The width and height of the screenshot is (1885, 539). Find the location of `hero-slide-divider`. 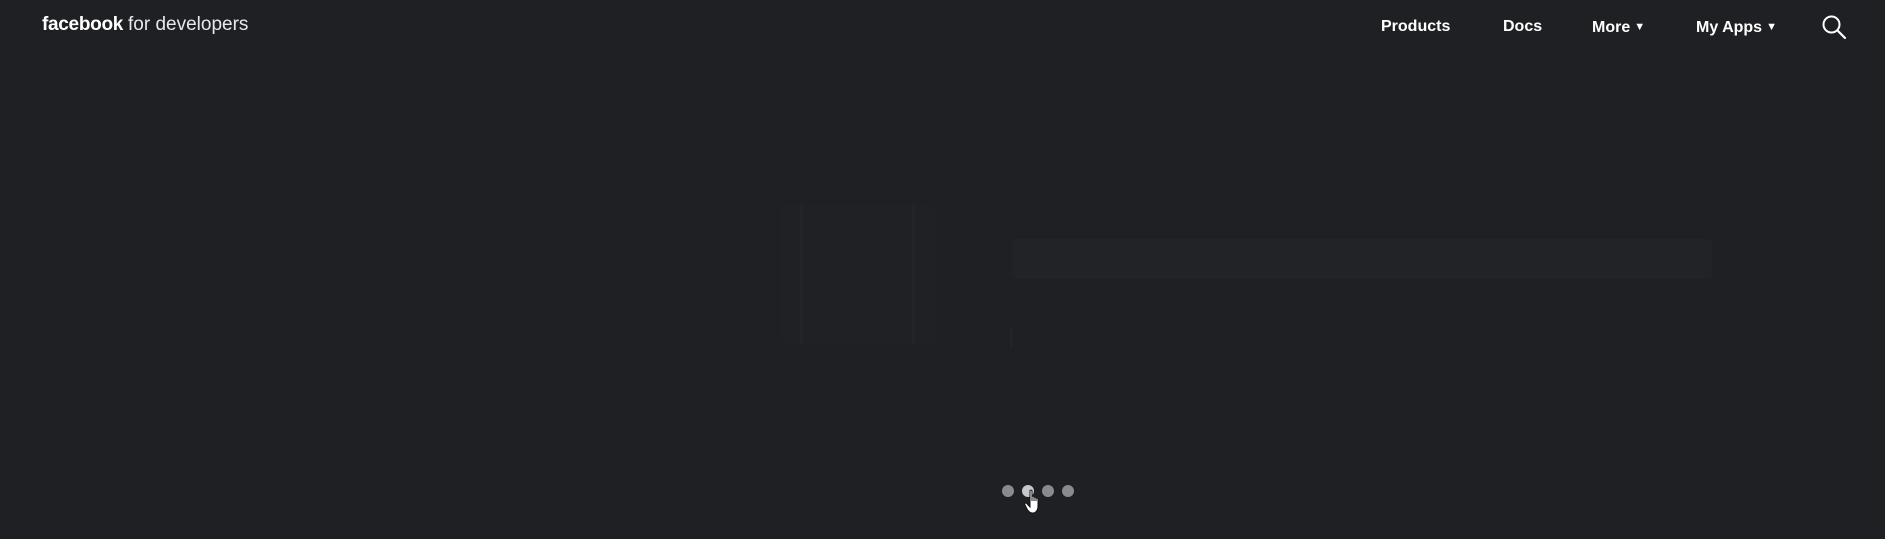

hero-slide-divider is located at coordinates (1011, 338).